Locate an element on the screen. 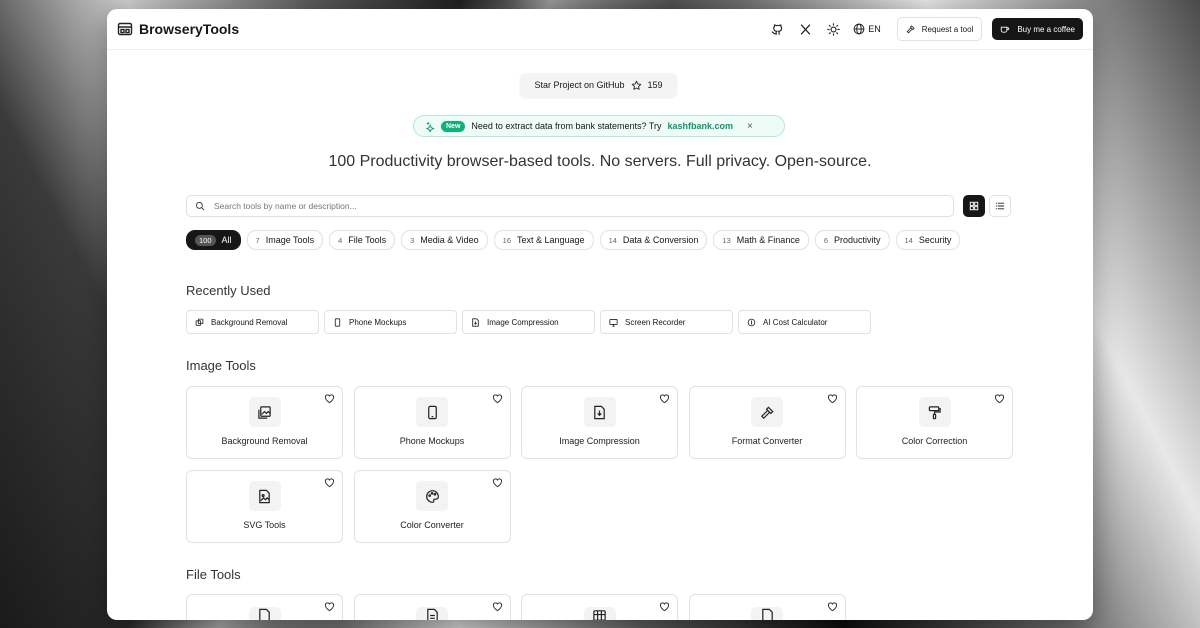 The width and height of the screenshot is (1200, 628). tool-name: Color Converter is located at coordinates (432, 525).